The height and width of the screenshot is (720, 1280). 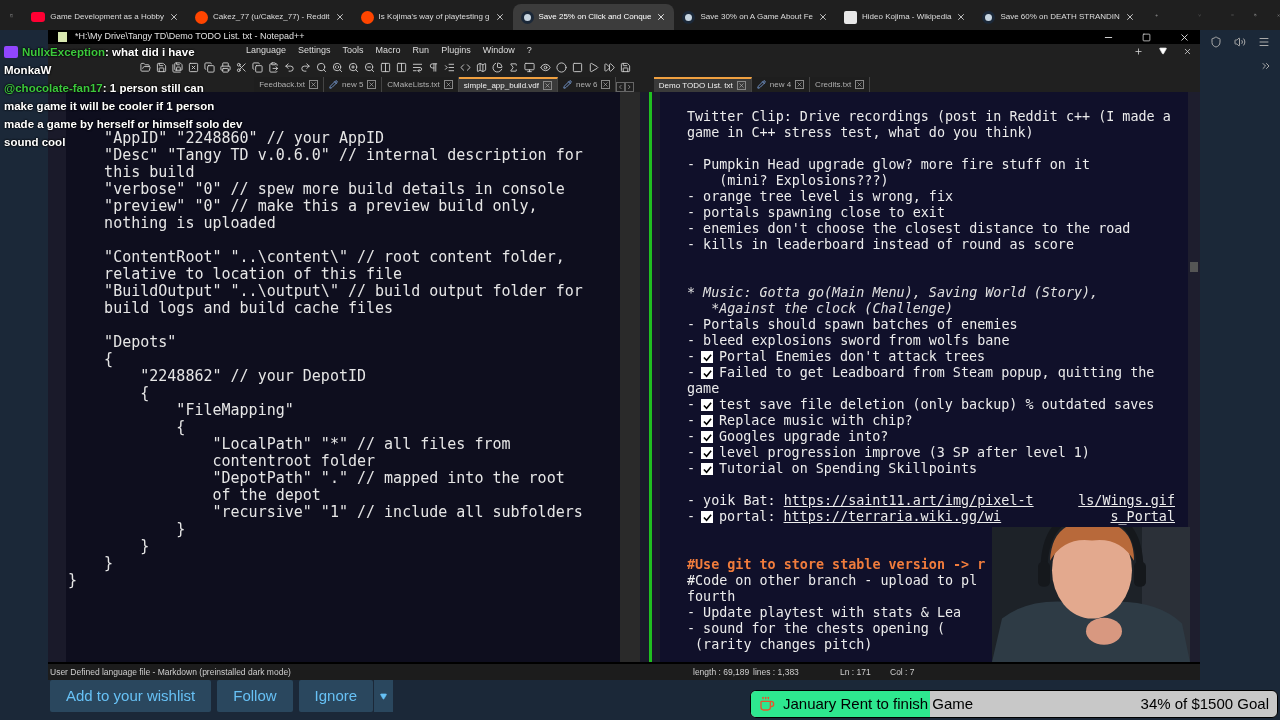 I want to click on browser-tab: Cakez_77 (u/Cakez_77) - Reddit, so click(x=270, y=17).